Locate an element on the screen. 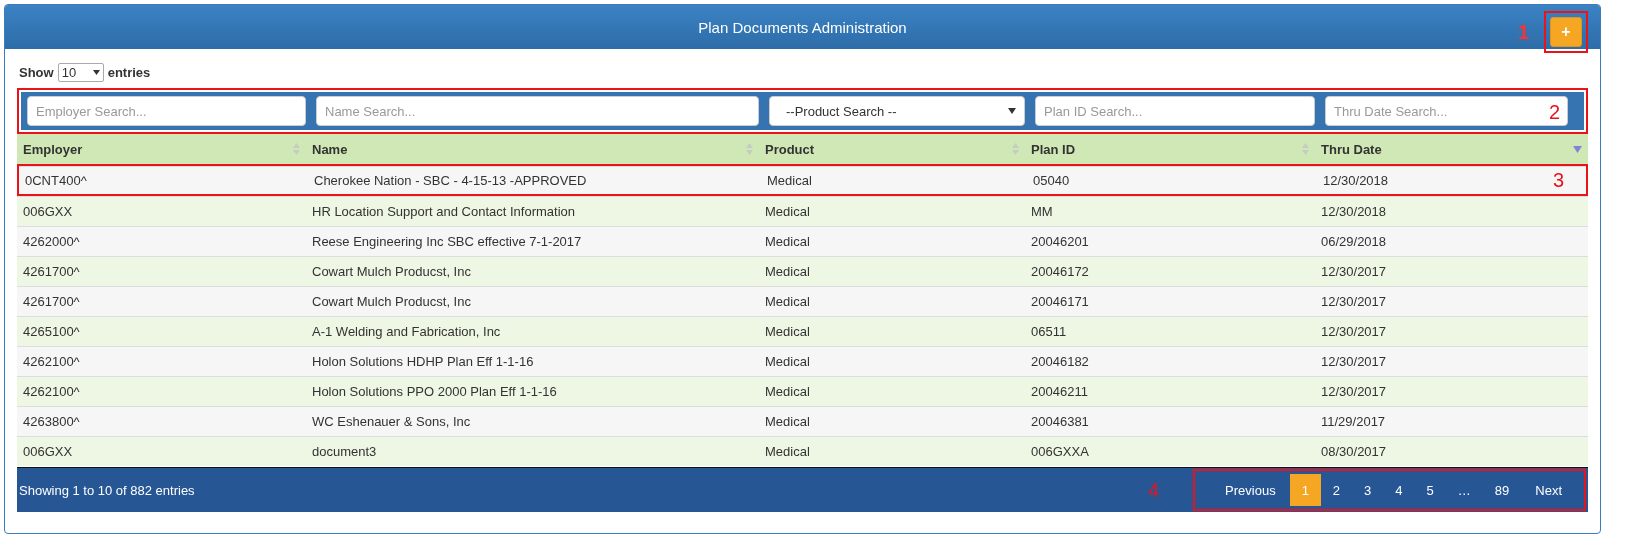 The width and height of the screenshot is (1630, 549). table-cell-text: 4265100^ is located at coordinates (51, 331).